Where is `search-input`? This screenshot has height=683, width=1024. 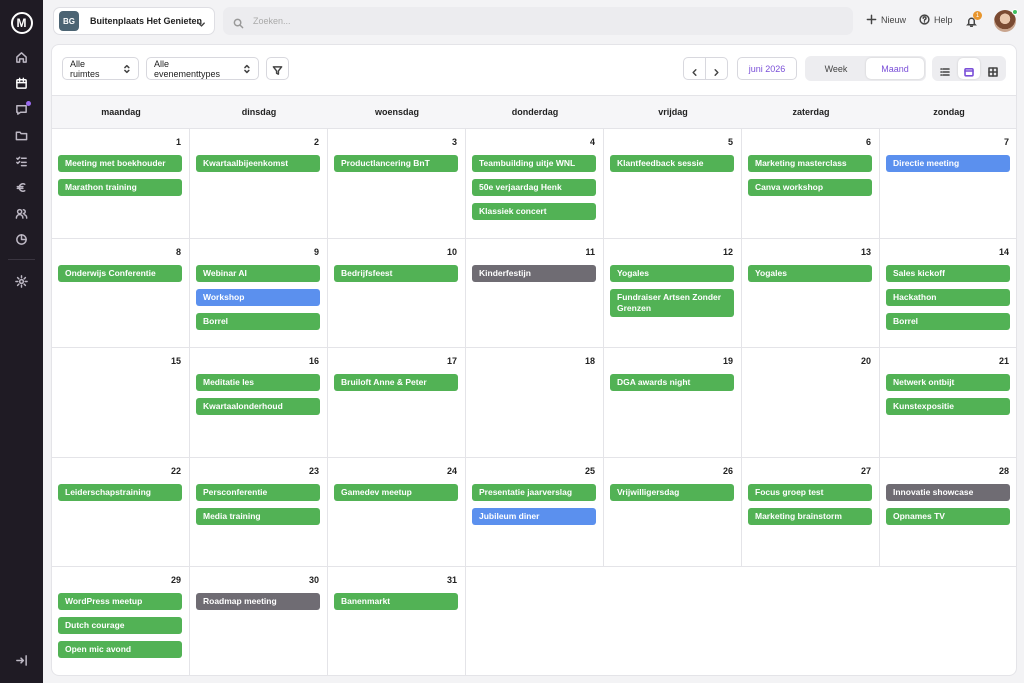
search-input is located at coordinates (533, 21).